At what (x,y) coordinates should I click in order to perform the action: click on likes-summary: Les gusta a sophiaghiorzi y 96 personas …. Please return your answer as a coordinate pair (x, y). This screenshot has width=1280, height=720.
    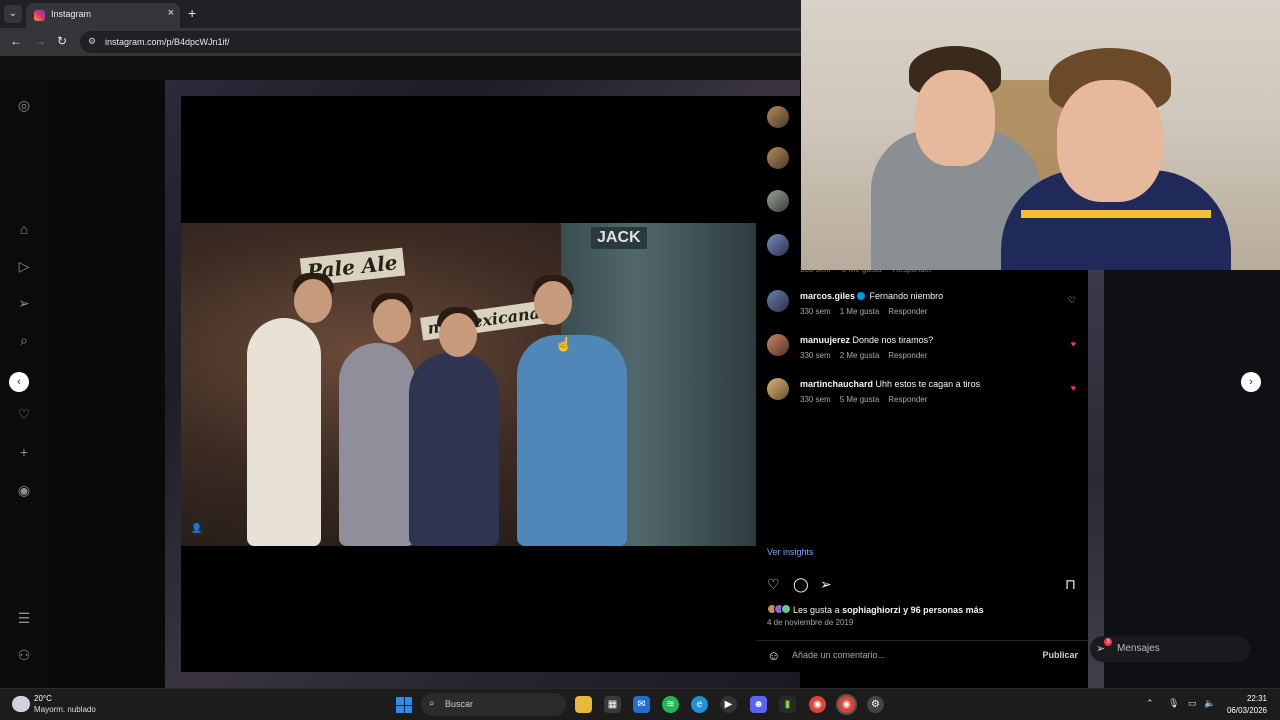
    Looking at the image, I should click on (875, 609).